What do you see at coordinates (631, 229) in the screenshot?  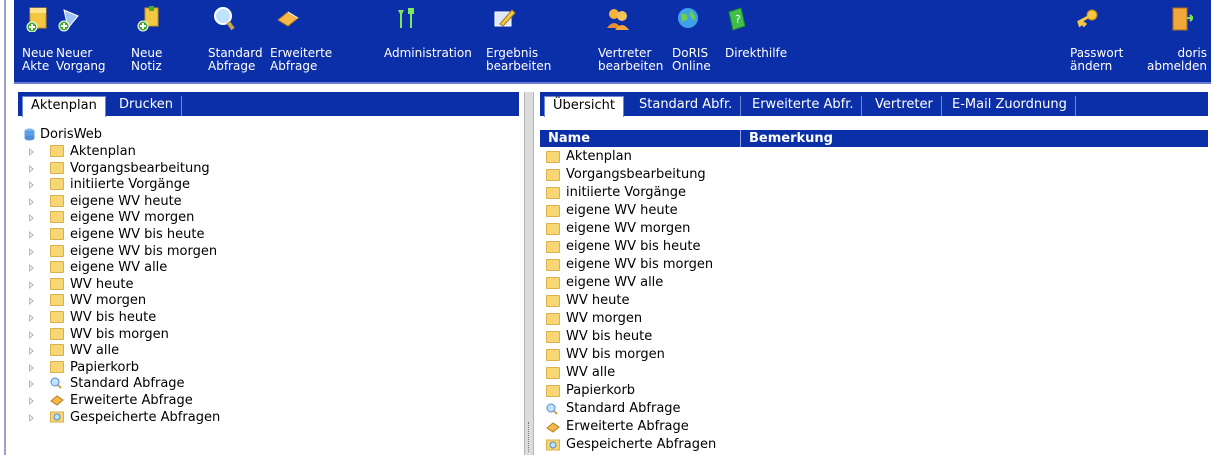 I see `list-item: eigene WV morgen` at bounding box center [631, 229].